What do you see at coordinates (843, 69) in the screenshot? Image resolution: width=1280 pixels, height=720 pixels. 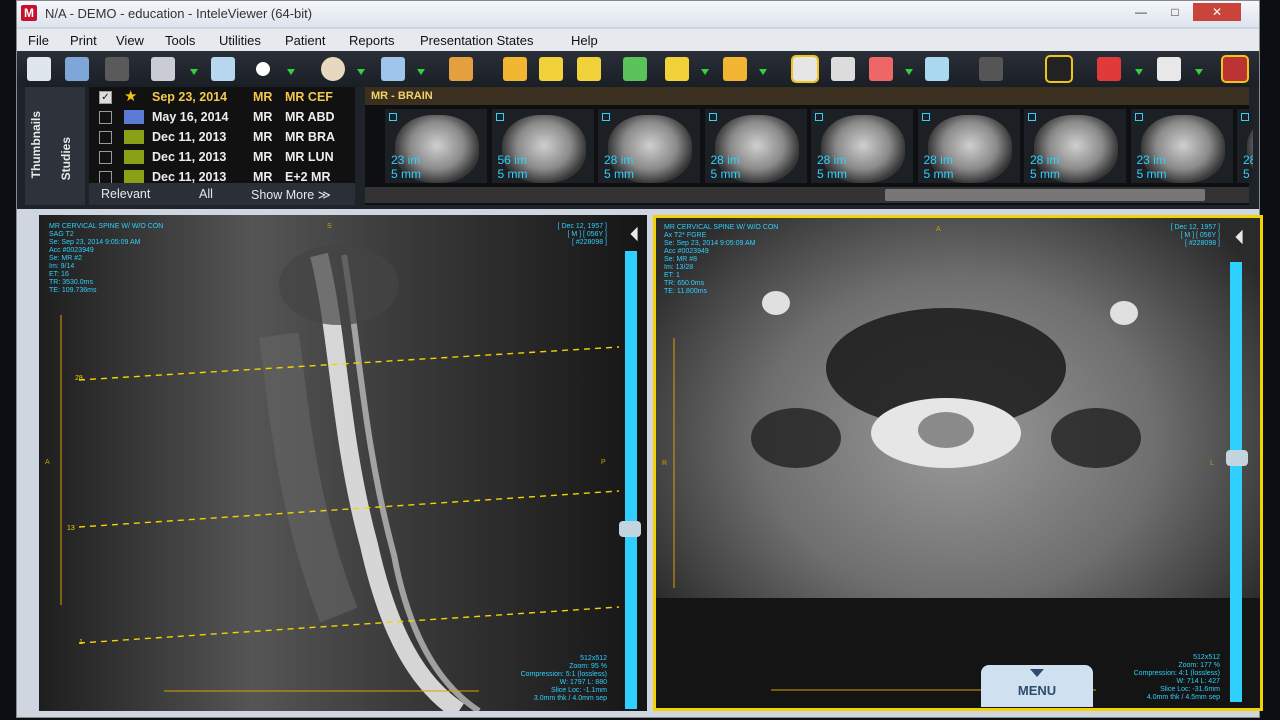 I see `series-icon` at bounding box center [843, 69].